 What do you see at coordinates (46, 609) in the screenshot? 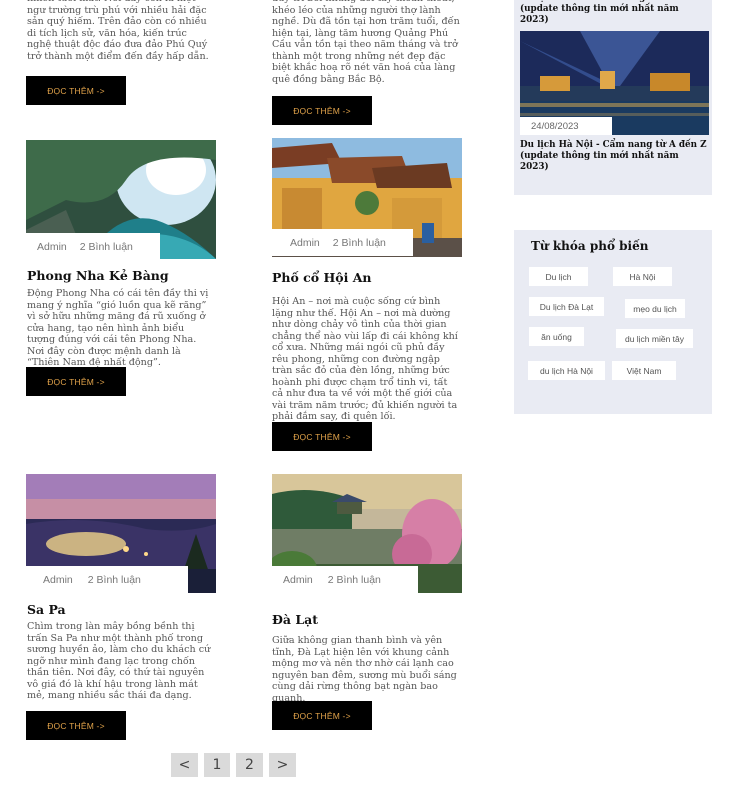
I see `post-title: Sa Pa` at bounding box center [46, 609].